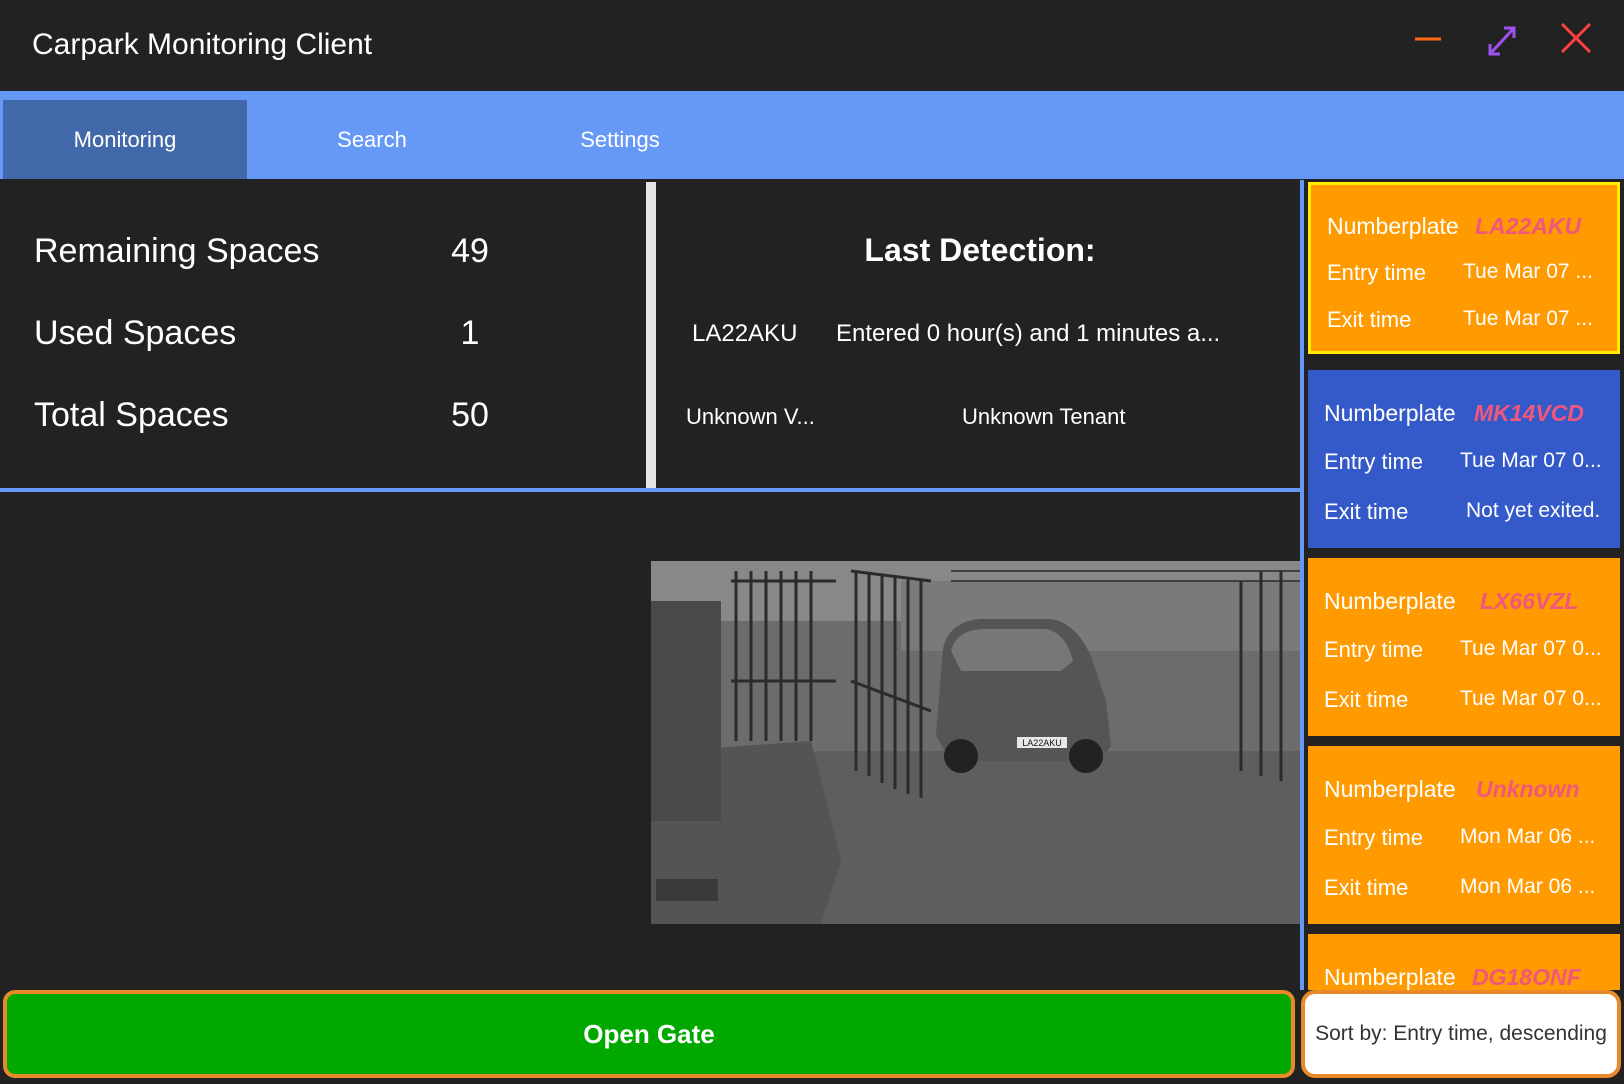 This screenshot has height=1084, width=1624. What do you see at coordinates (131, 415) in the screenshot?
I see `total-spaces-label: Total Spaces` at bounding box center [131, 415].